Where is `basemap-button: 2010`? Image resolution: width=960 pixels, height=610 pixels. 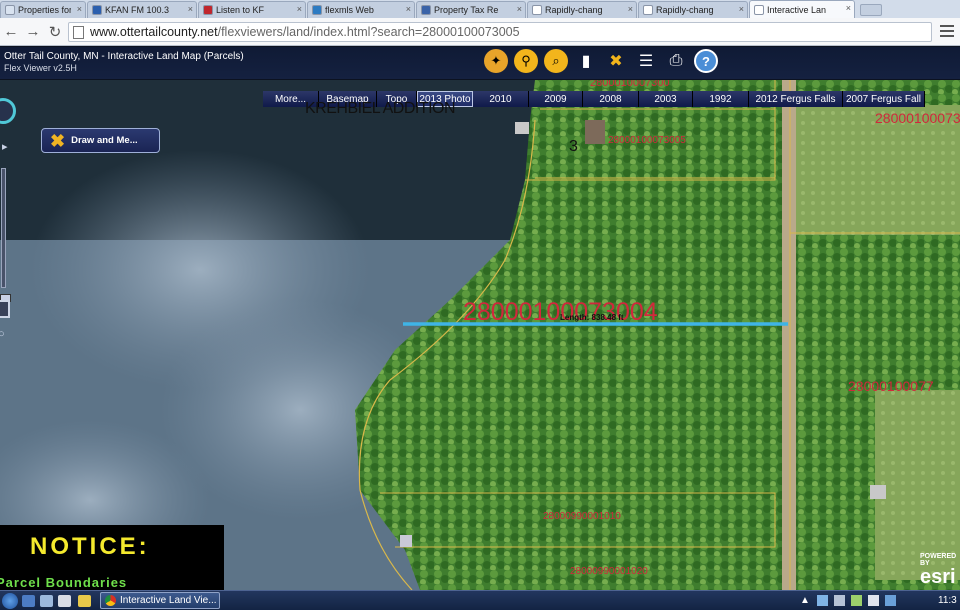 basemap-button: 2010 is located at coordinates (501, 99).